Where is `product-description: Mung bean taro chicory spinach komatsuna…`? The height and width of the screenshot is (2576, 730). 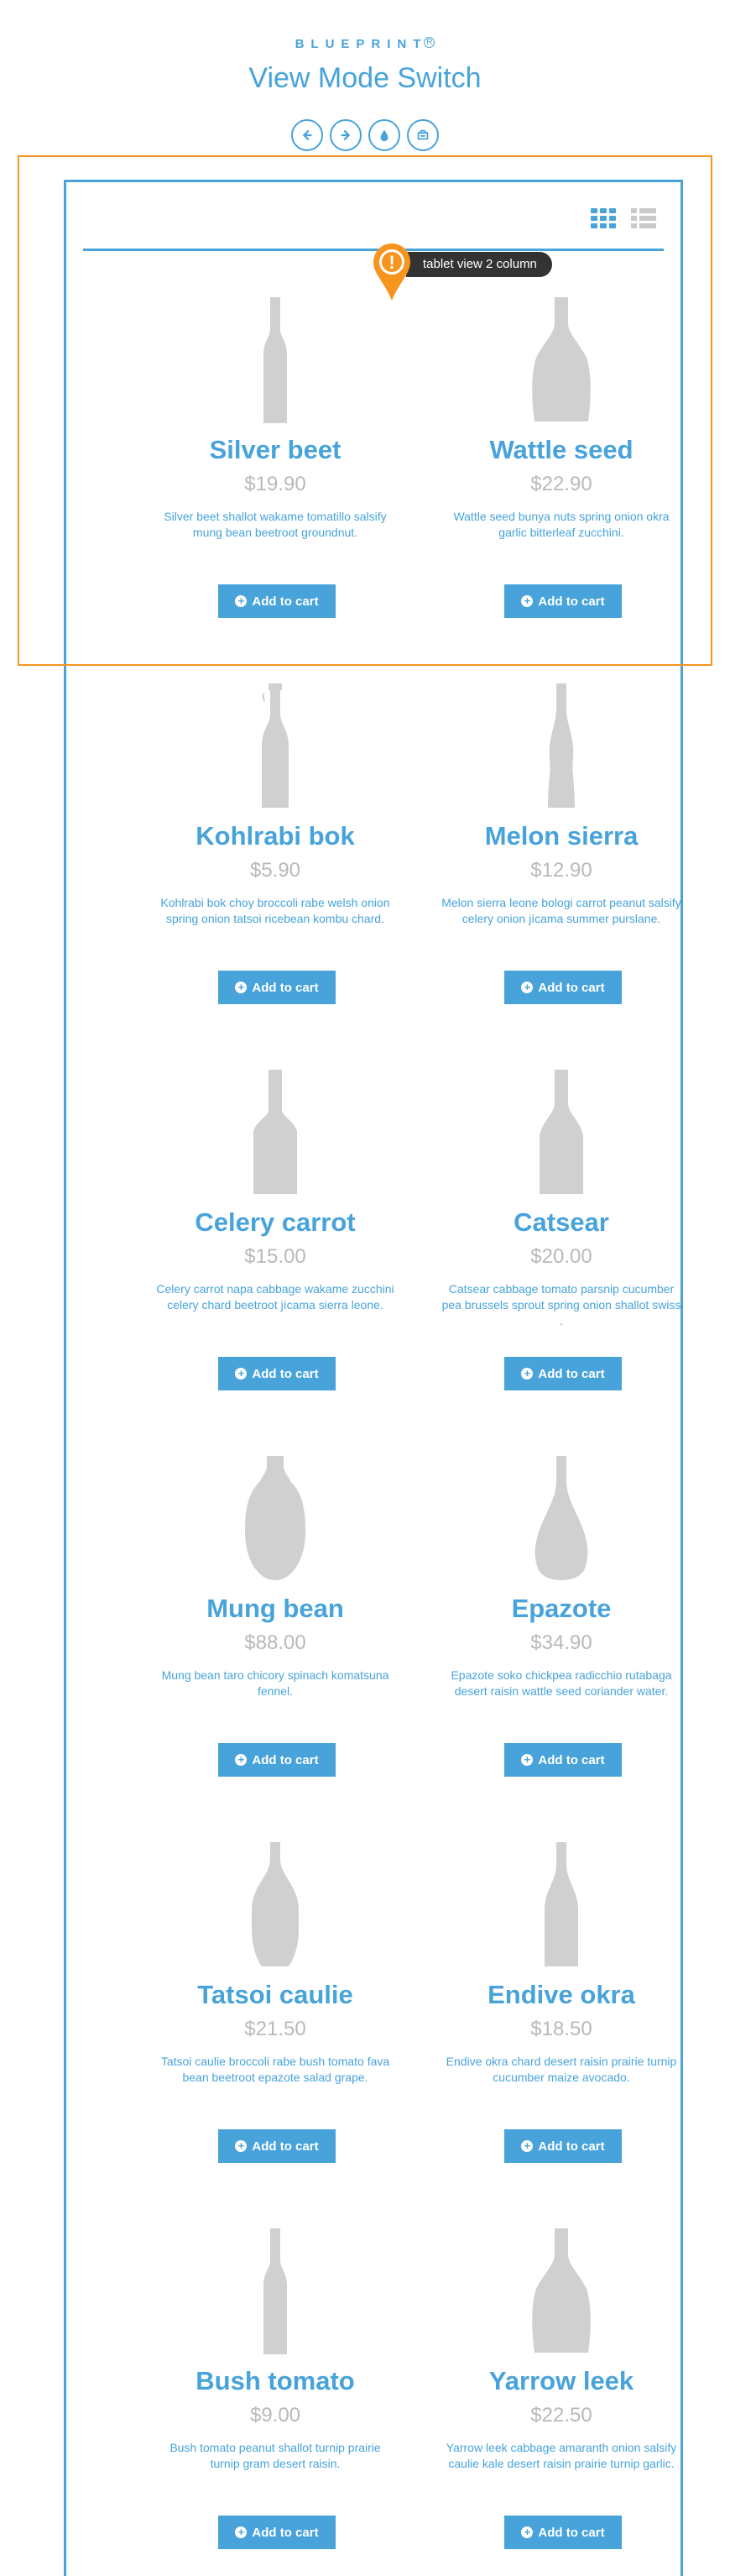 product-description: Mung bean taro chicory spinach komatsuna… is located at coordinates (275, 1683).